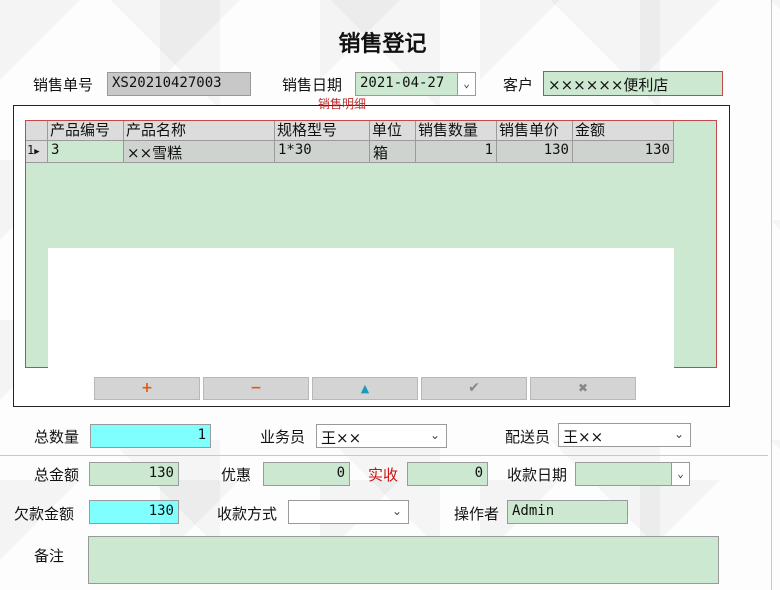 This screenshot has height=590, width=780. What do you see at coordinates (322, 131) in the screenshot?
I see `col-header-spec: 规格型号` at bounding box center [322, 131].